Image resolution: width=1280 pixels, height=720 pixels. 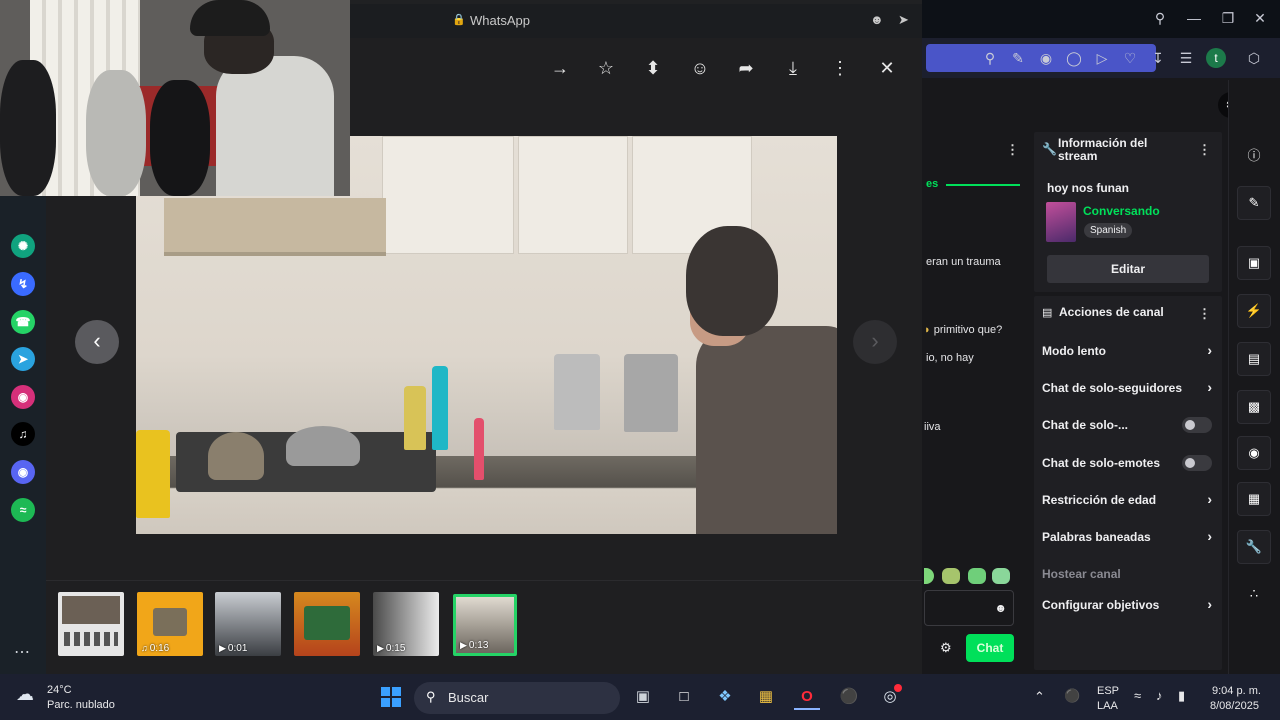 What do you see at coordinates (1061, 222) in the screenshot?
I see `category-cover` at bounding box center [1061, 222].